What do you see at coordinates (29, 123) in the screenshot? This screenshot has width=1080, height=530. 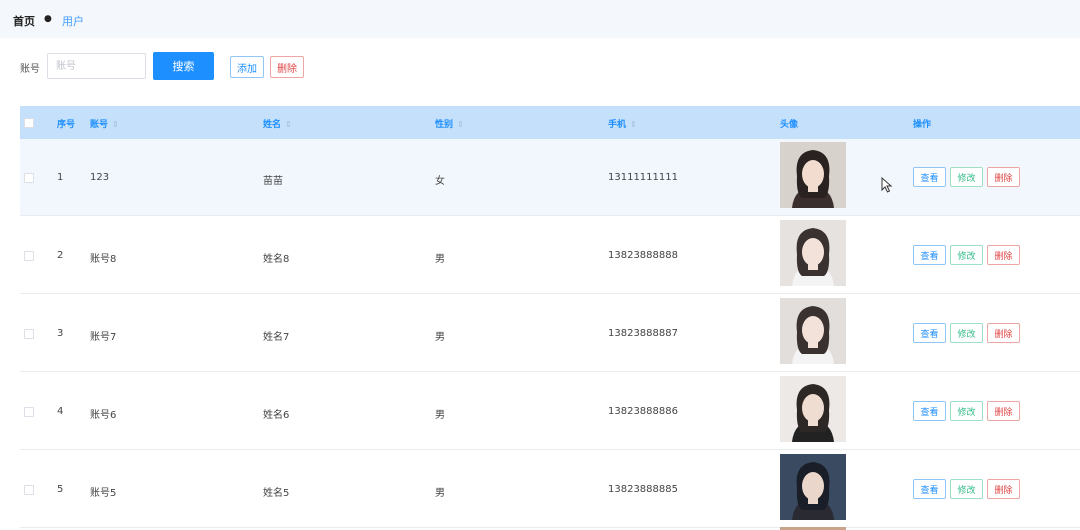 I see `select-all-checkbox` at bounding box center [29, 123].